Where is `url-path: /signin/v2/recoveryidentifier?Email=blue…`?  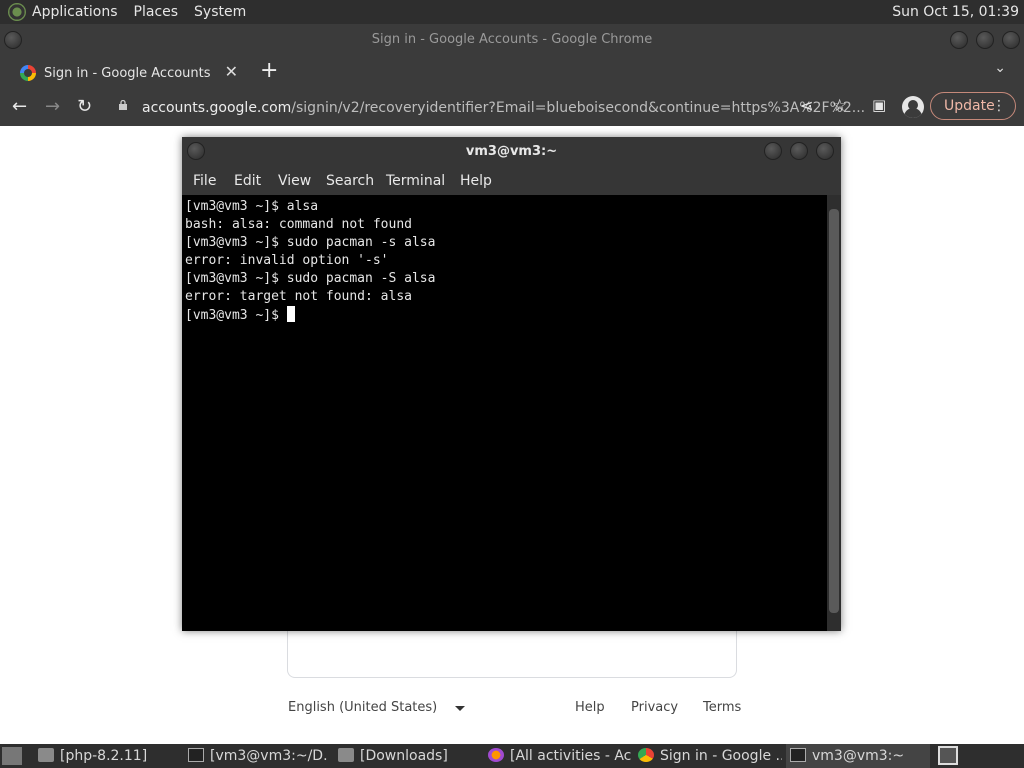
url-path: /signin/v2/recoveryidentifier?Email=blue… is located at coordinates (578, 108).